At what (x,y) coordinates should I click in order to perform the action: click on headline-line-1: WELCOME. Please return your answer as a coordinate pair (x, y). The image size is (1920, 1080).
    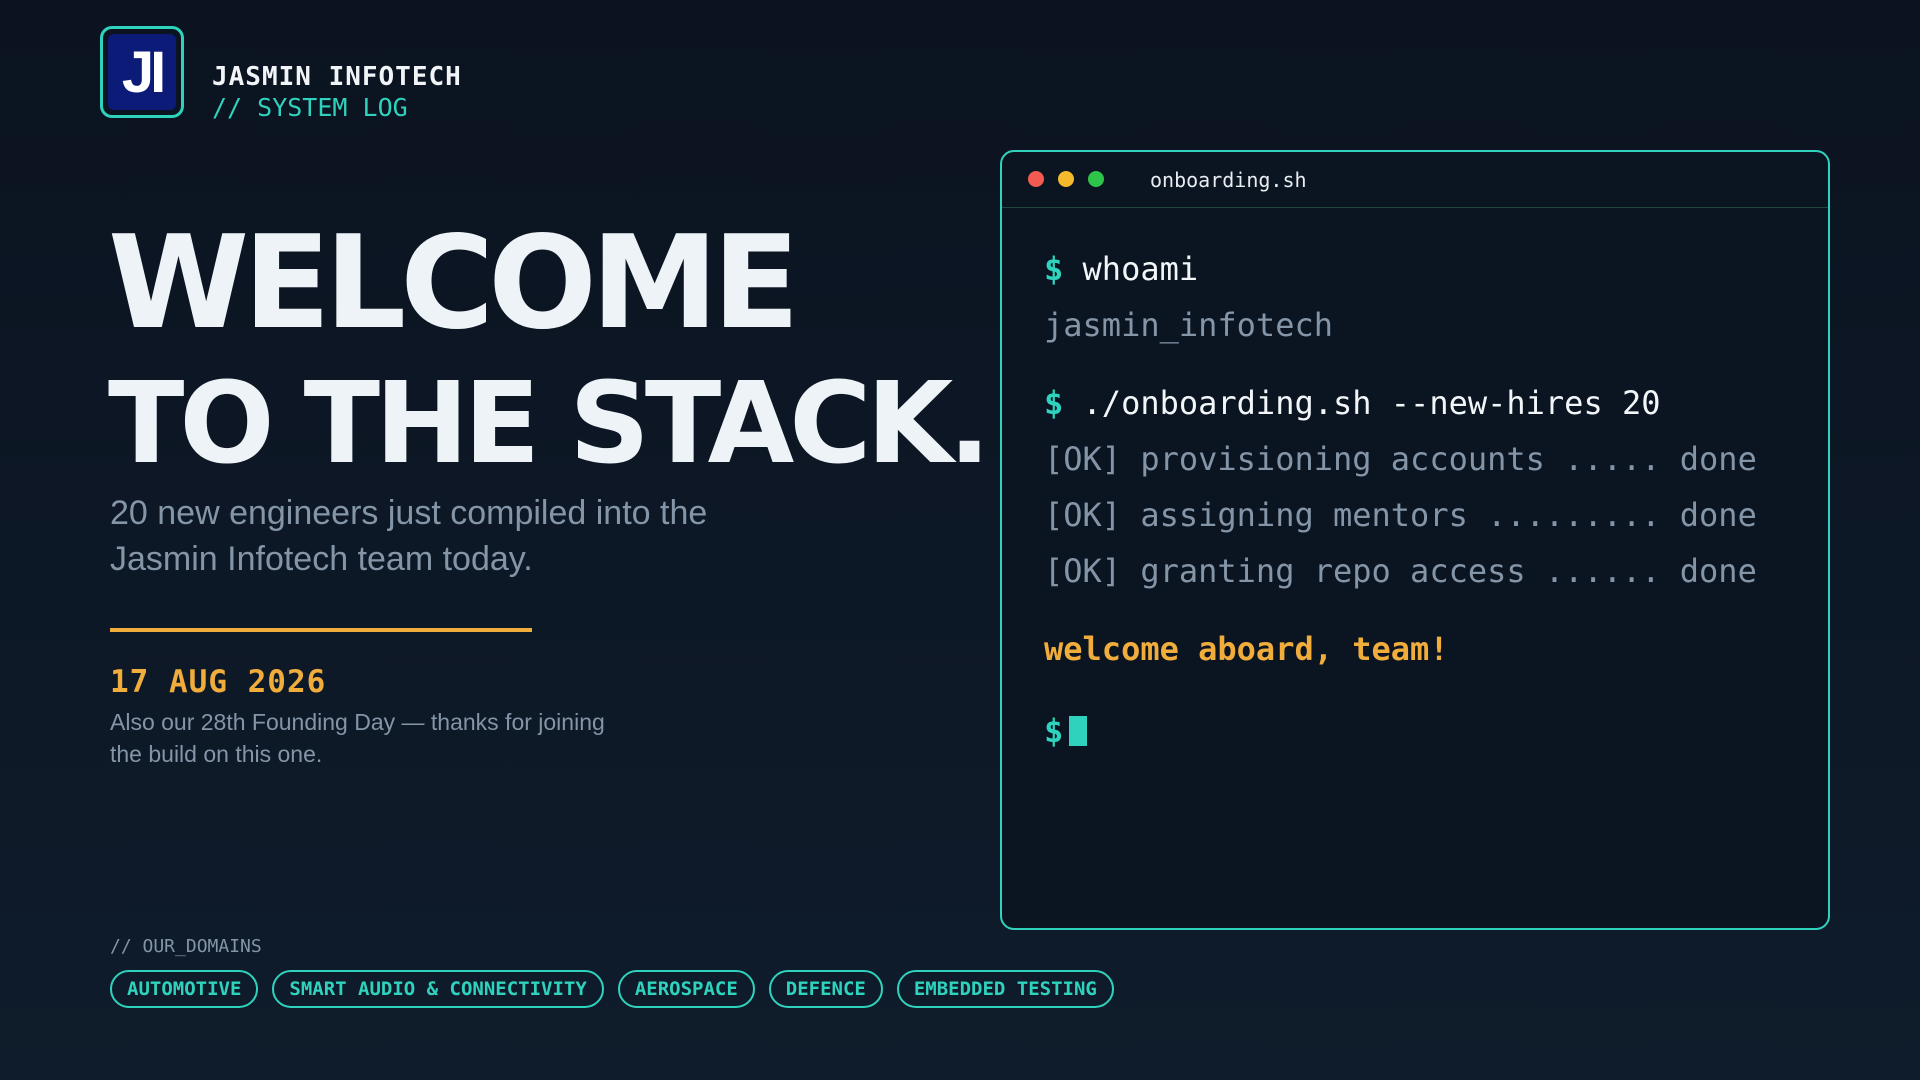
    Looking at the image, I should click on (454, 283).